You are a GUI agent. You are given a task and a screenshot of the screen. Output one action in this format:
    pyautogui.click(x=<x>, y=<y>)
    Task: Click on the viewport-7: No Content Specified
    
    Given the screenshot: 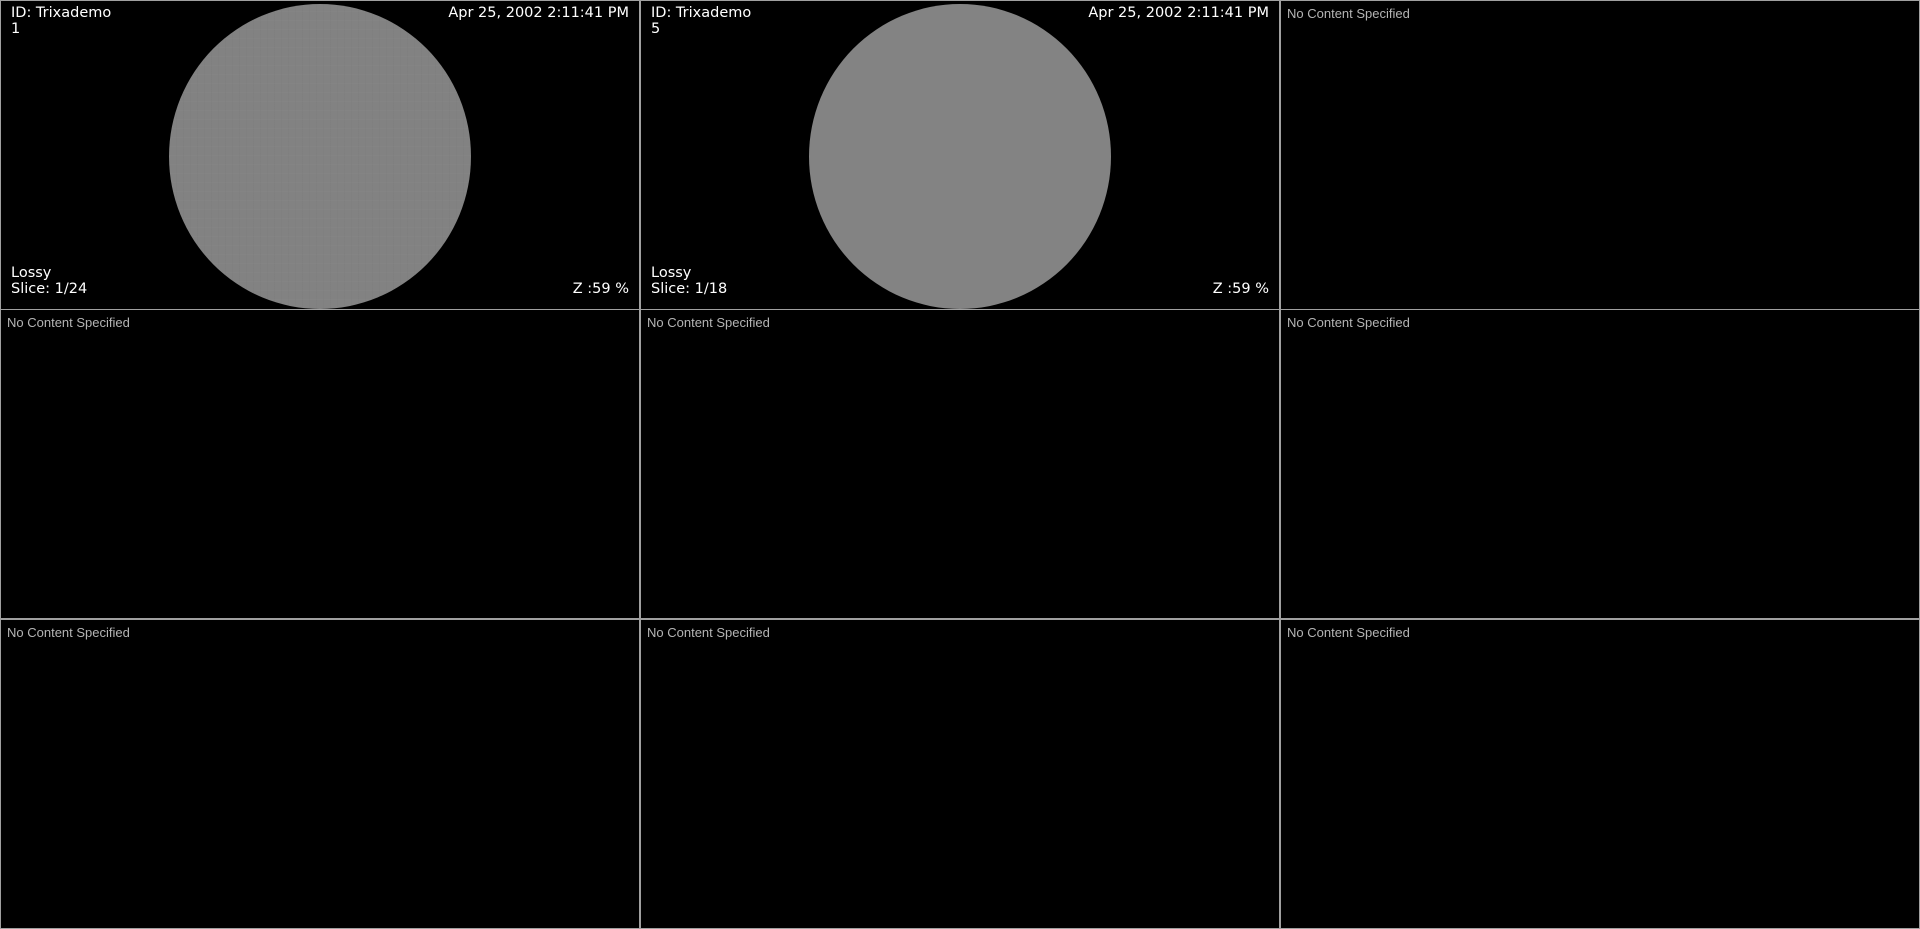 What is the action you would take?
    pyautogui.click(x=320, y=774)
    